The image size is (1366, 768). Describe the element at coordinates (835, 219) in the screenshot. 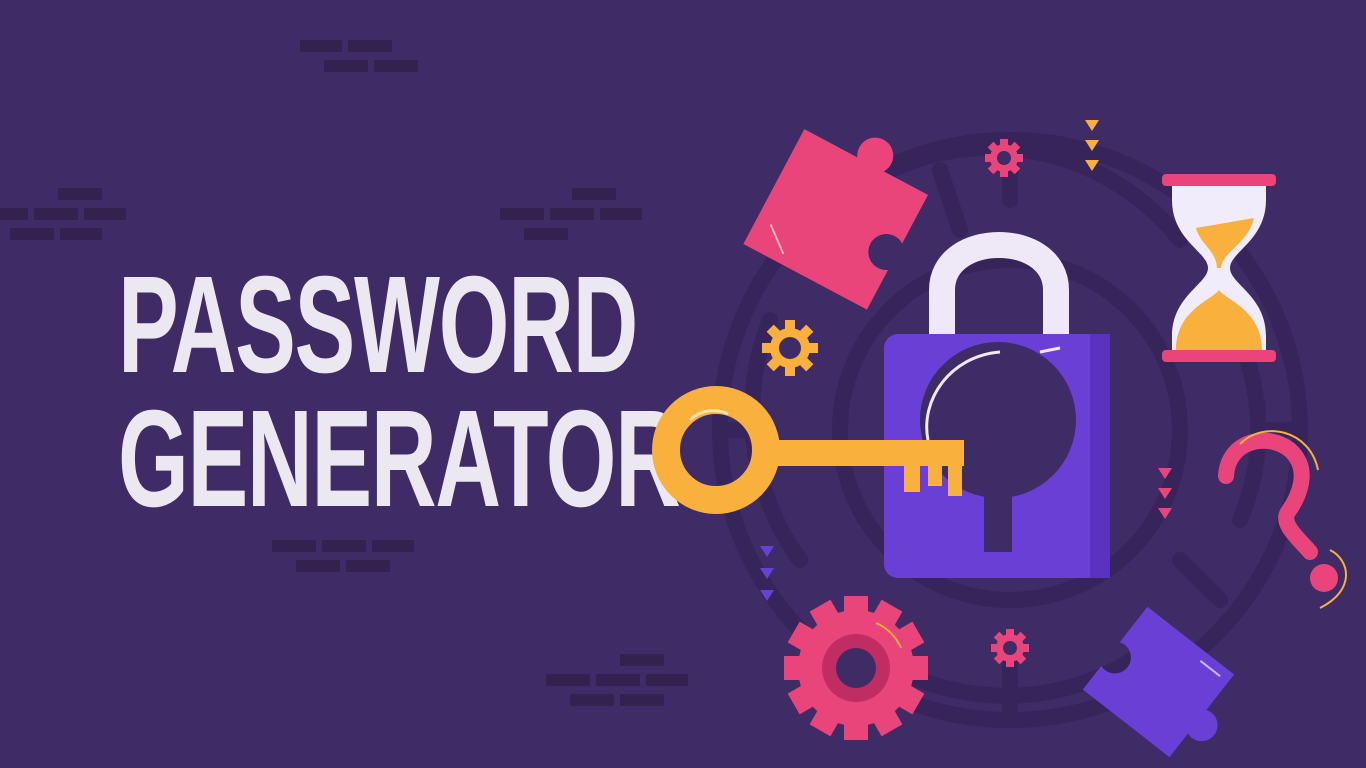

I see `puzzle-piece-icon` at that location.